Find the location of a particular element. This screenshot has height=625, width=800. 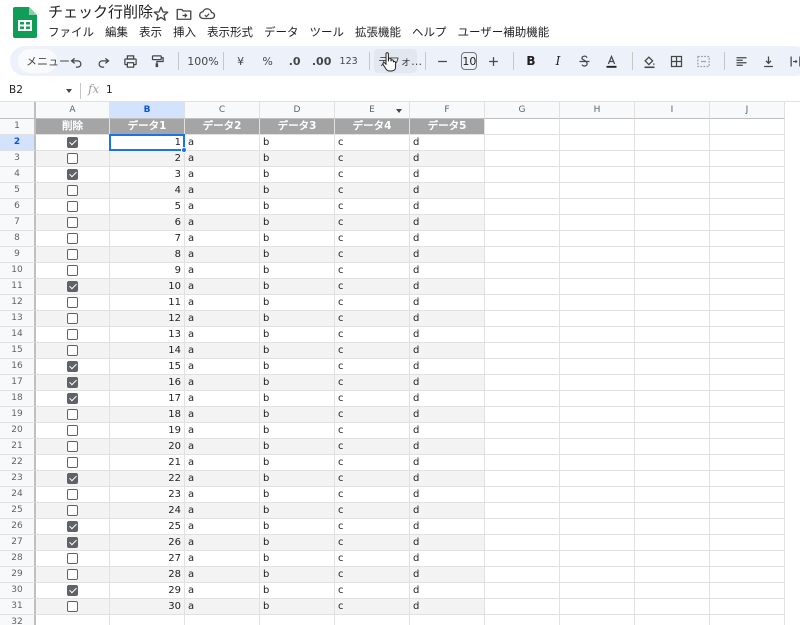

row-header-18: 18 is located at coordinates (18, 399).